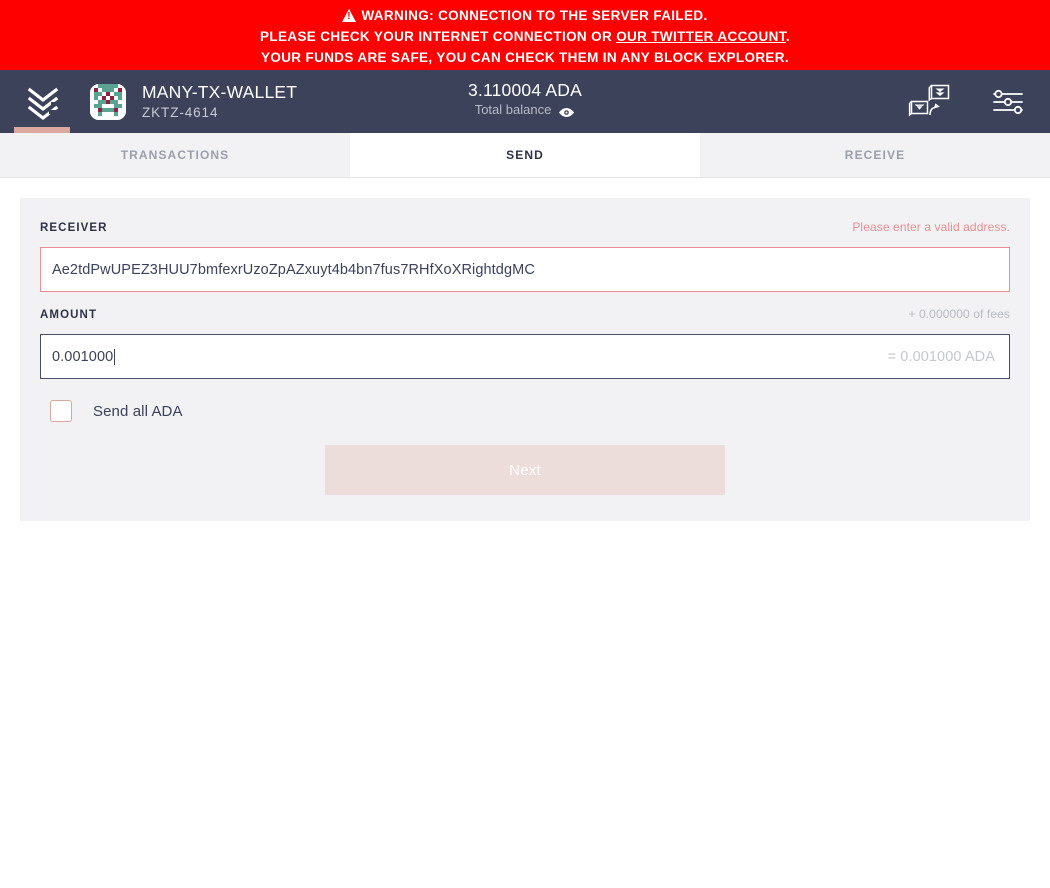  Describe the element at coordinates (108, 101) in the screenshot. I see `wallet-identicon` at that location.